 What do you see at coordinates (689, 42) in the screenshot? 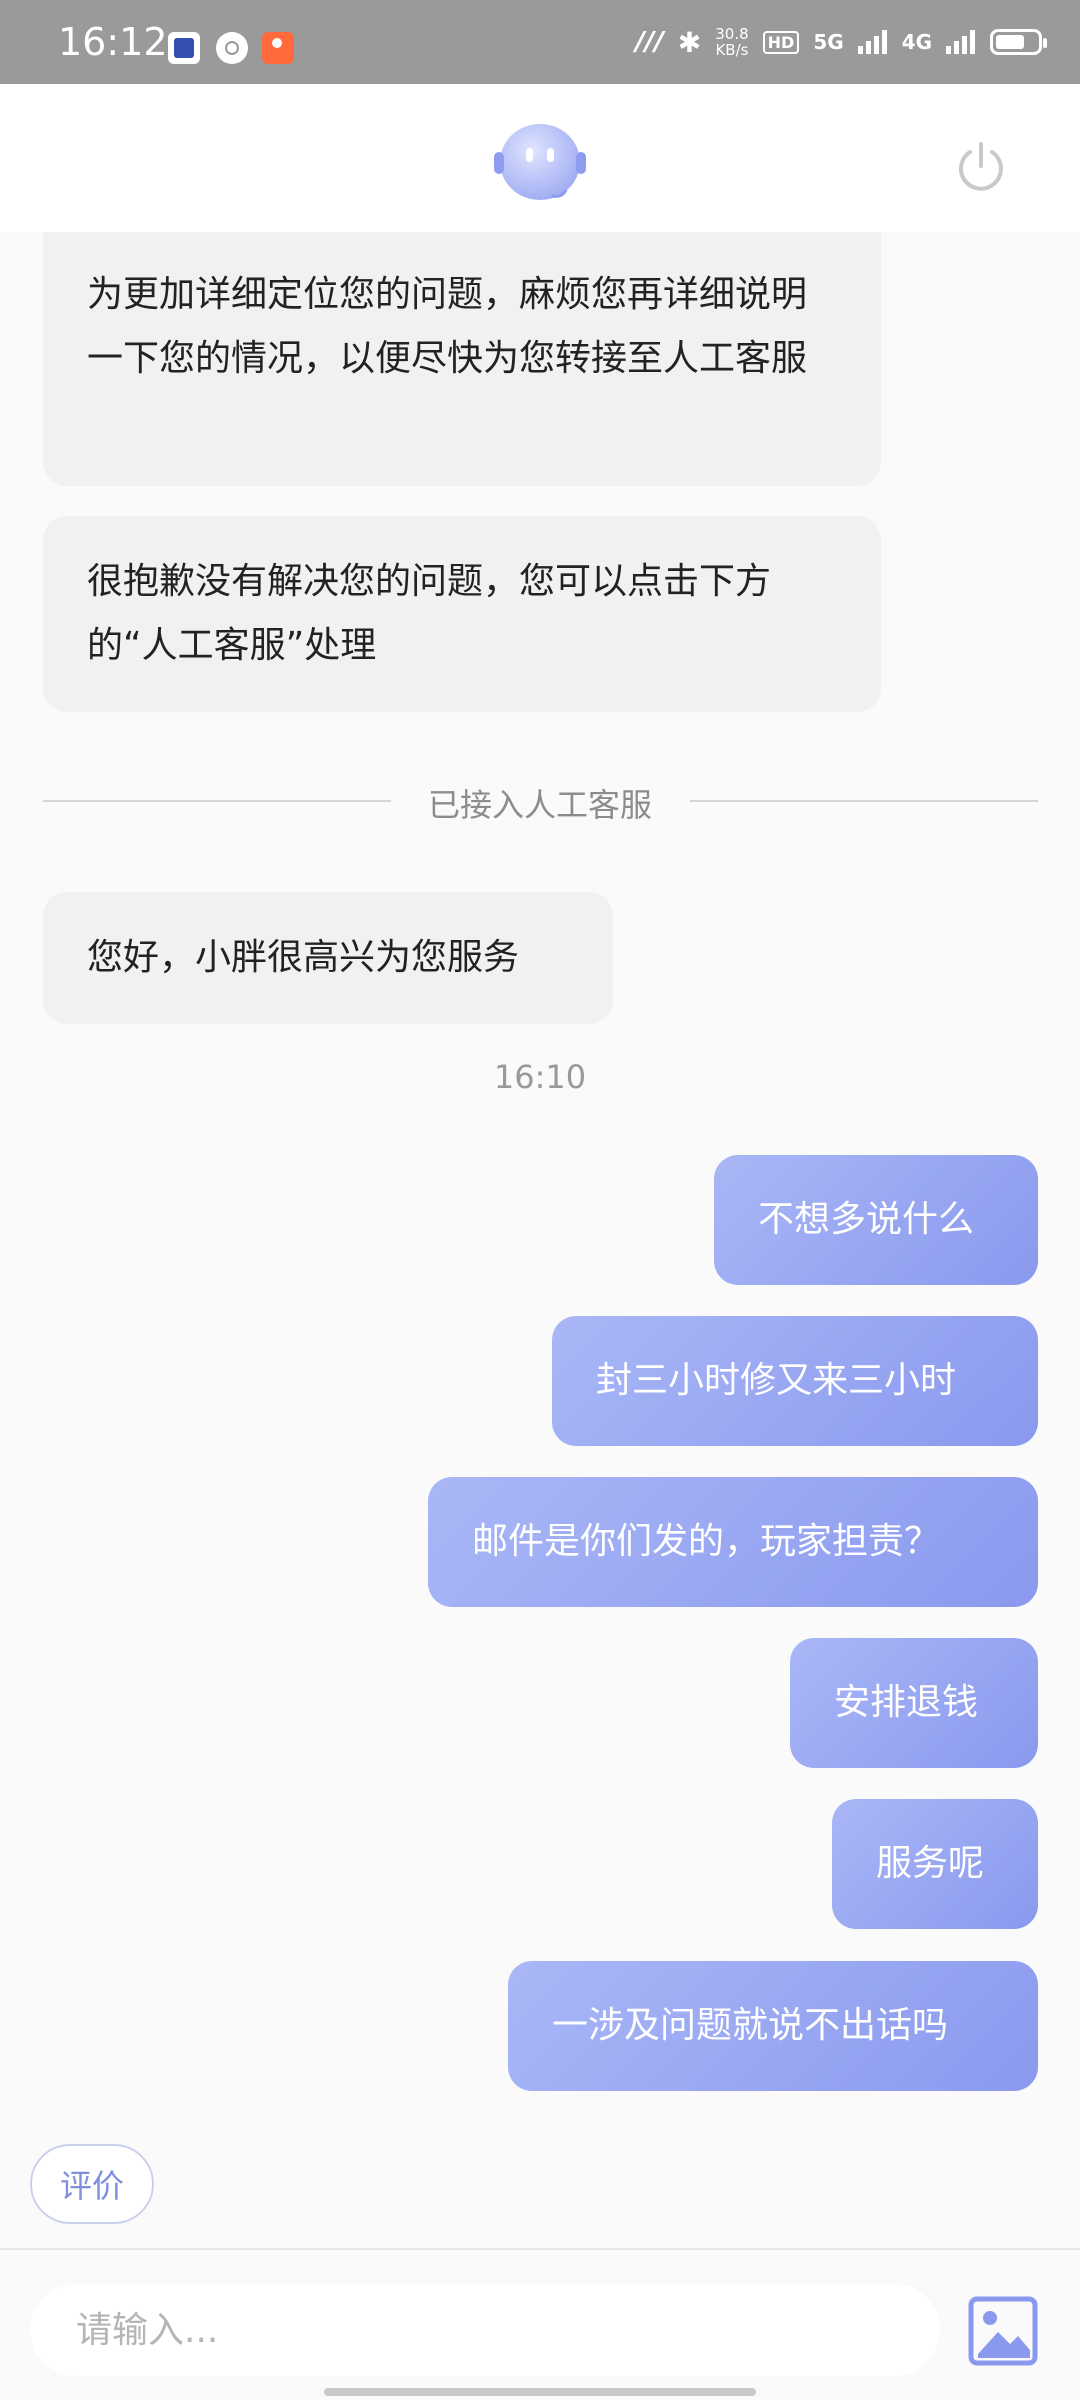
I see `bluetooth-icon: ✱` at bounding box center [689, 42].